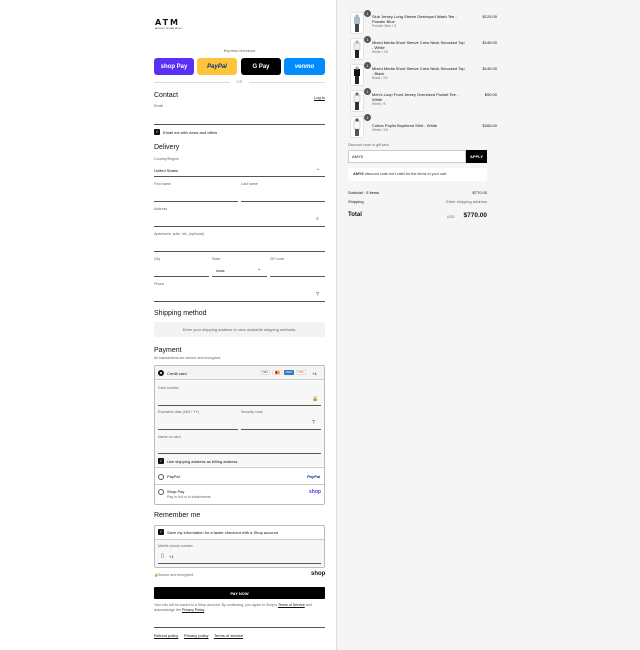 This screenshot has width=640, height=650. What do you see at coordinates (239, 50) in the screenshot?
I see `express-checkout-title: Express checkout` at bounding box center [239, 50].